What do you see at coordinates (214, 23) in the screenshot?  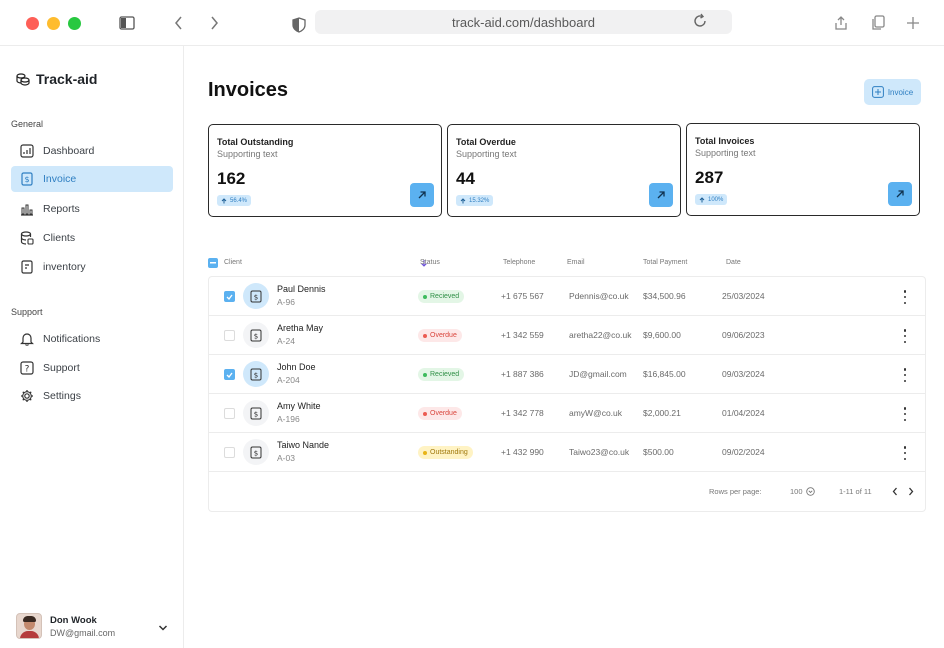 I see `forward-icon` at bounding box center [214, 23].